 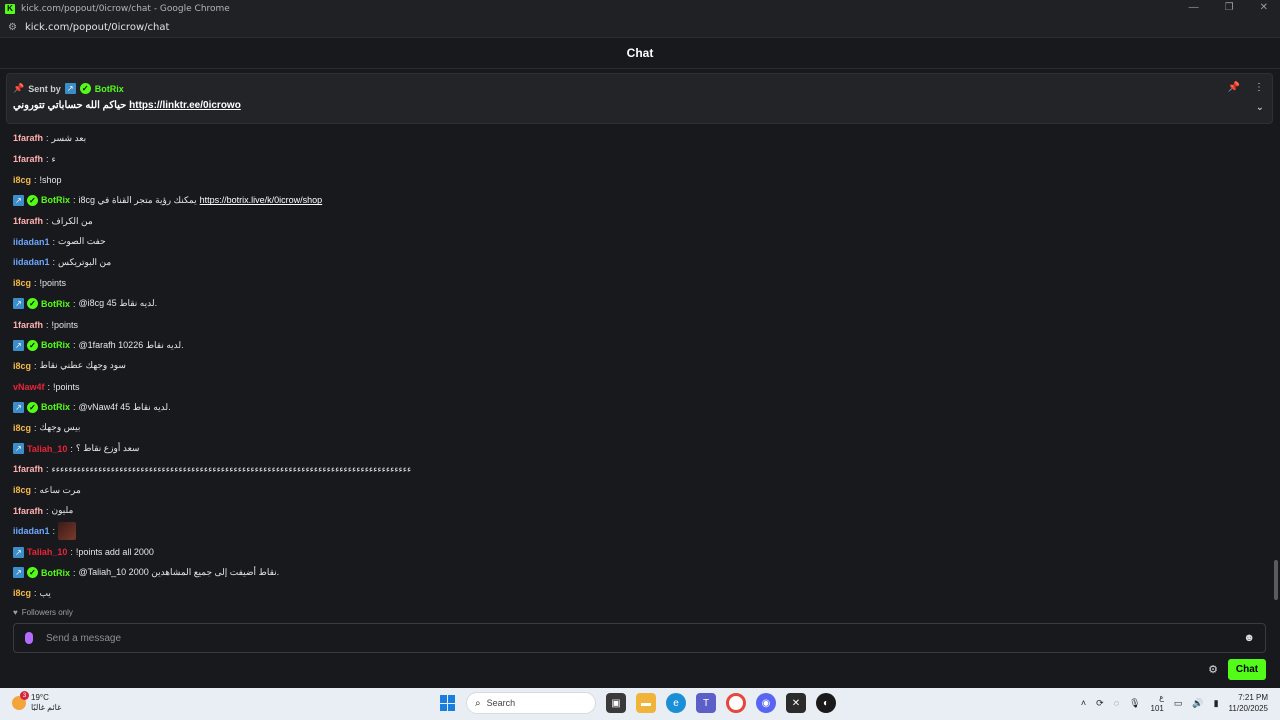 What do you see at coordinates (736, 703) in the screenshot?
I see `chrome-icon` at bounding box center [736, 703].